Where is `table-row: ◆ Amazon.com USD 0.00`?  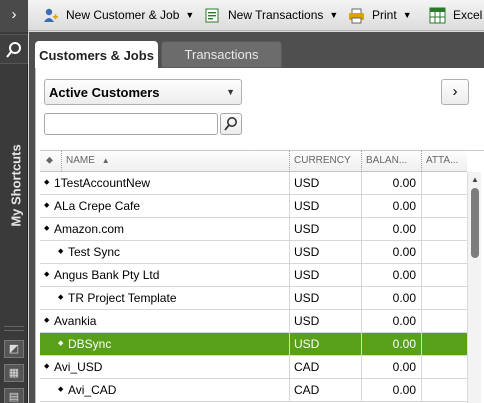 table-row: ◆ Amazon.com USD 0.00 is located at coordinates (253, 229).